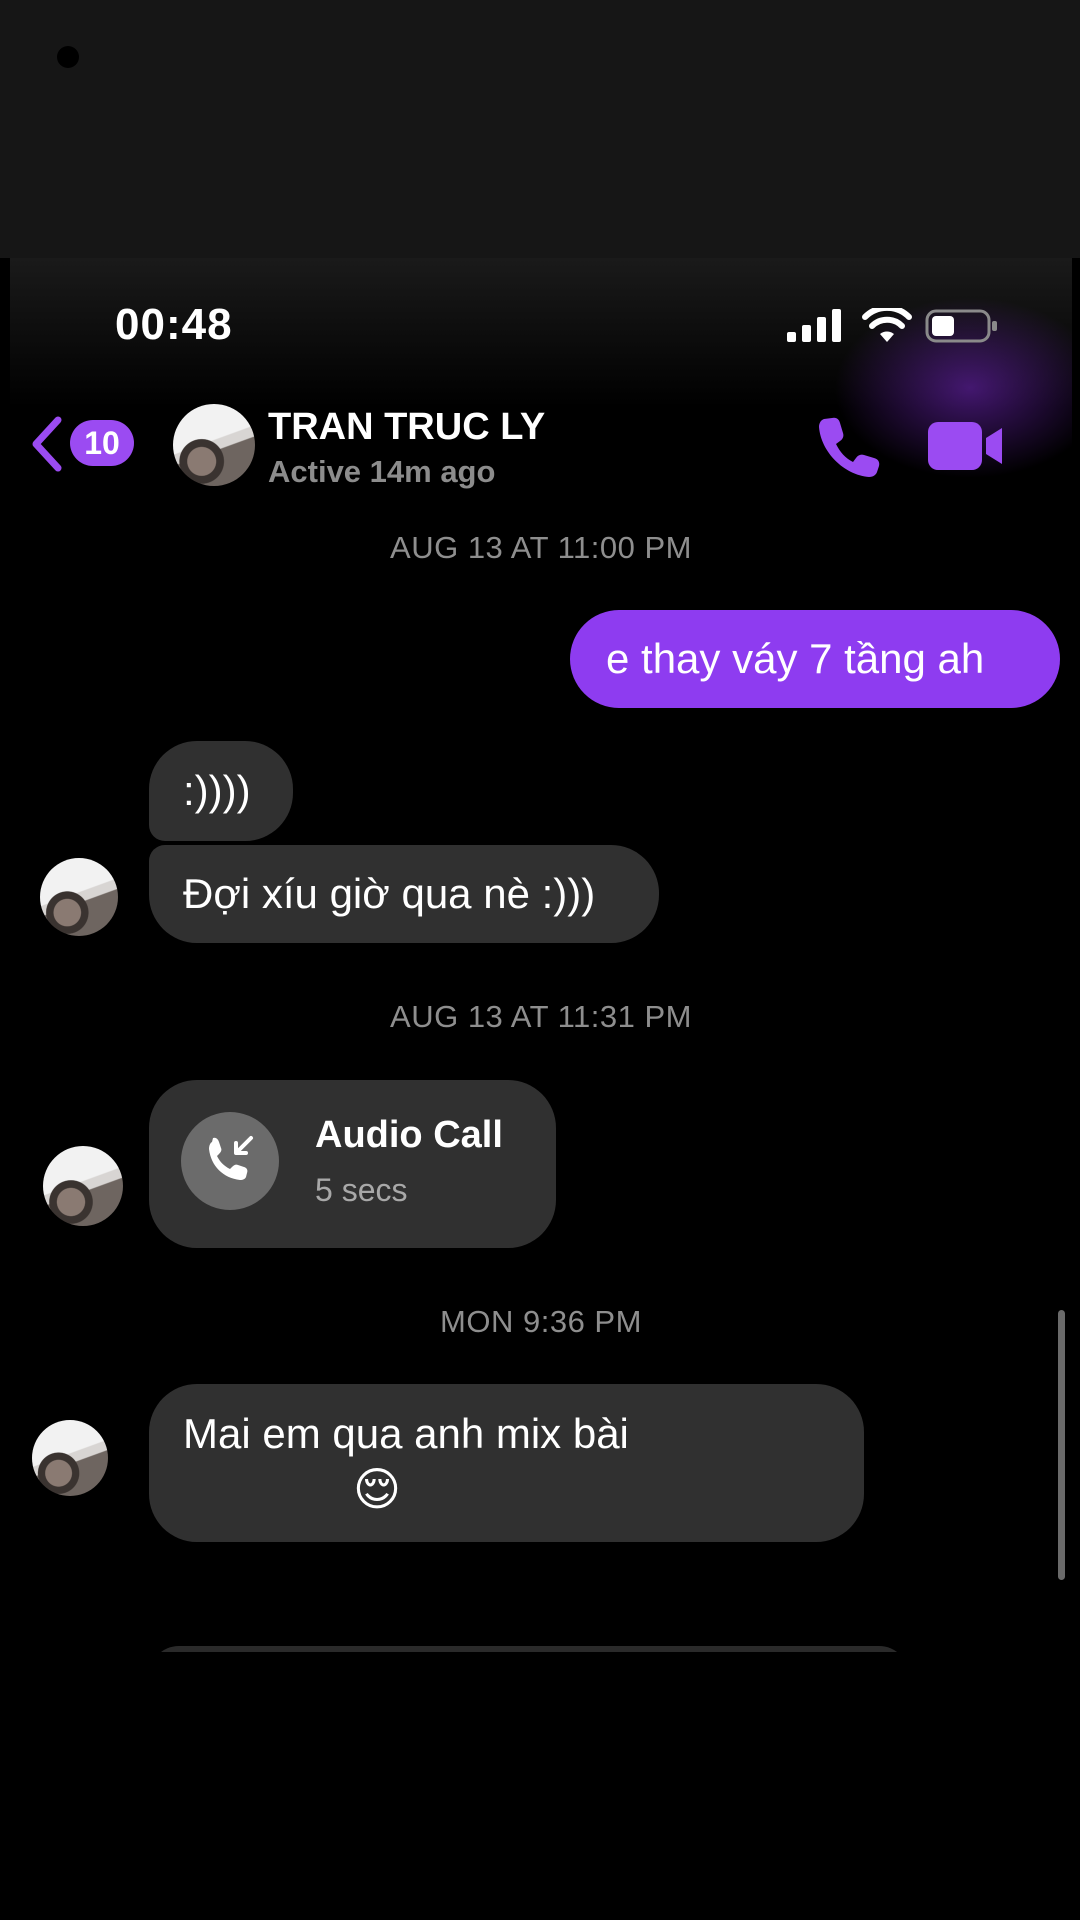  What do you see at coordinates (541, 383) in the screenshot?
I see `header-background` at bounding box center [541, 383].